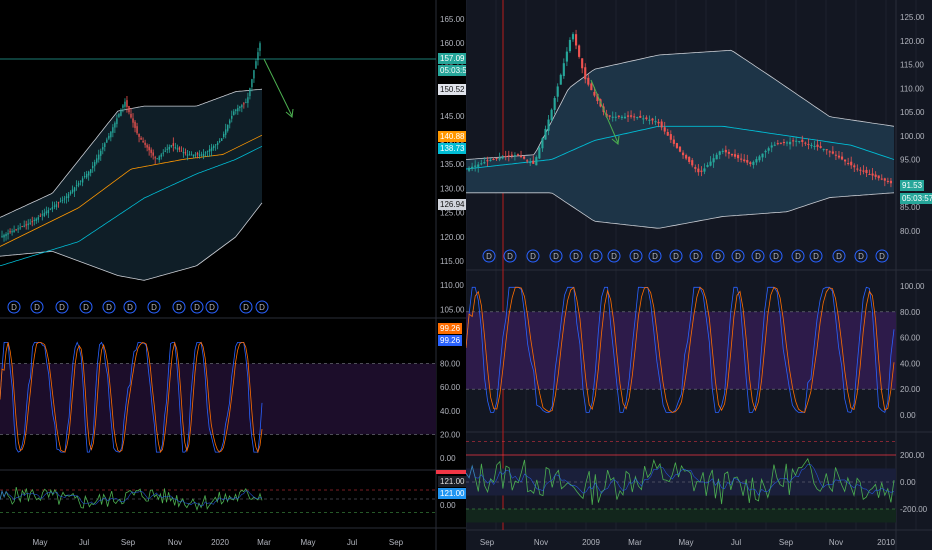  I want to click on left-price-tick-label: 110.00, so click(452, 285).